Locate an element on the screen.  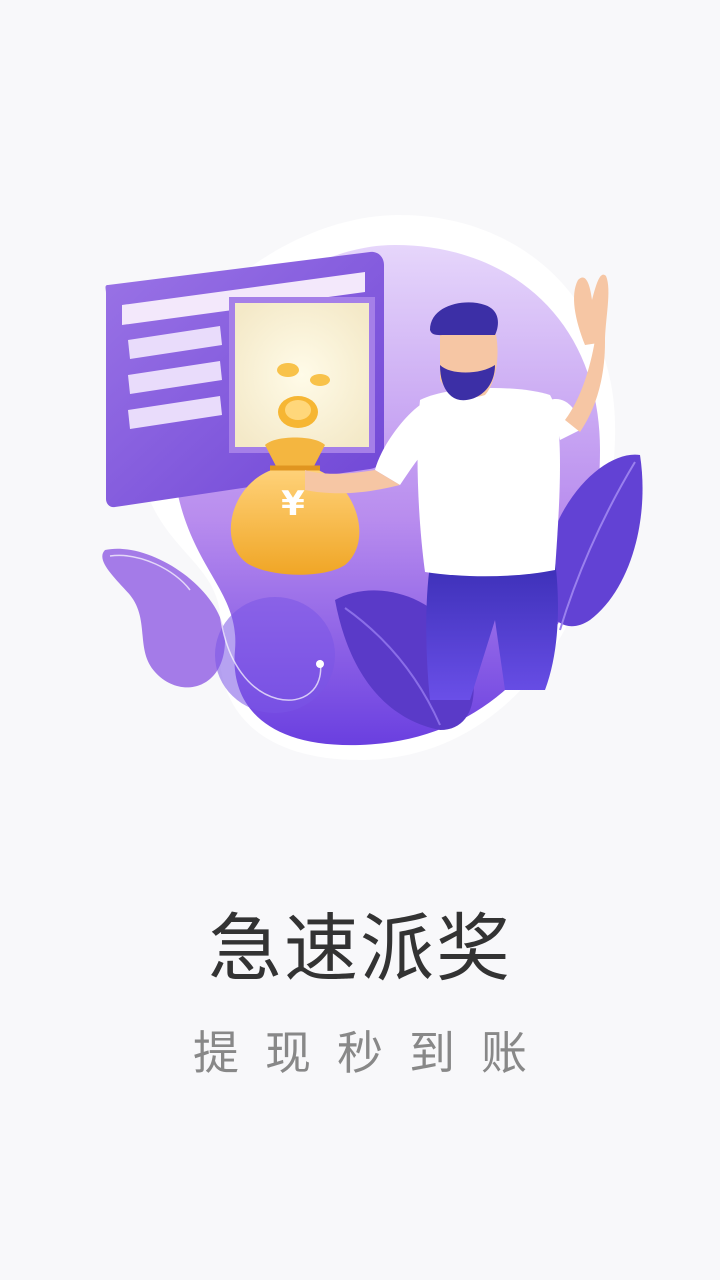
yuan-symbol: ¥ is located at coordinates (293, 504).